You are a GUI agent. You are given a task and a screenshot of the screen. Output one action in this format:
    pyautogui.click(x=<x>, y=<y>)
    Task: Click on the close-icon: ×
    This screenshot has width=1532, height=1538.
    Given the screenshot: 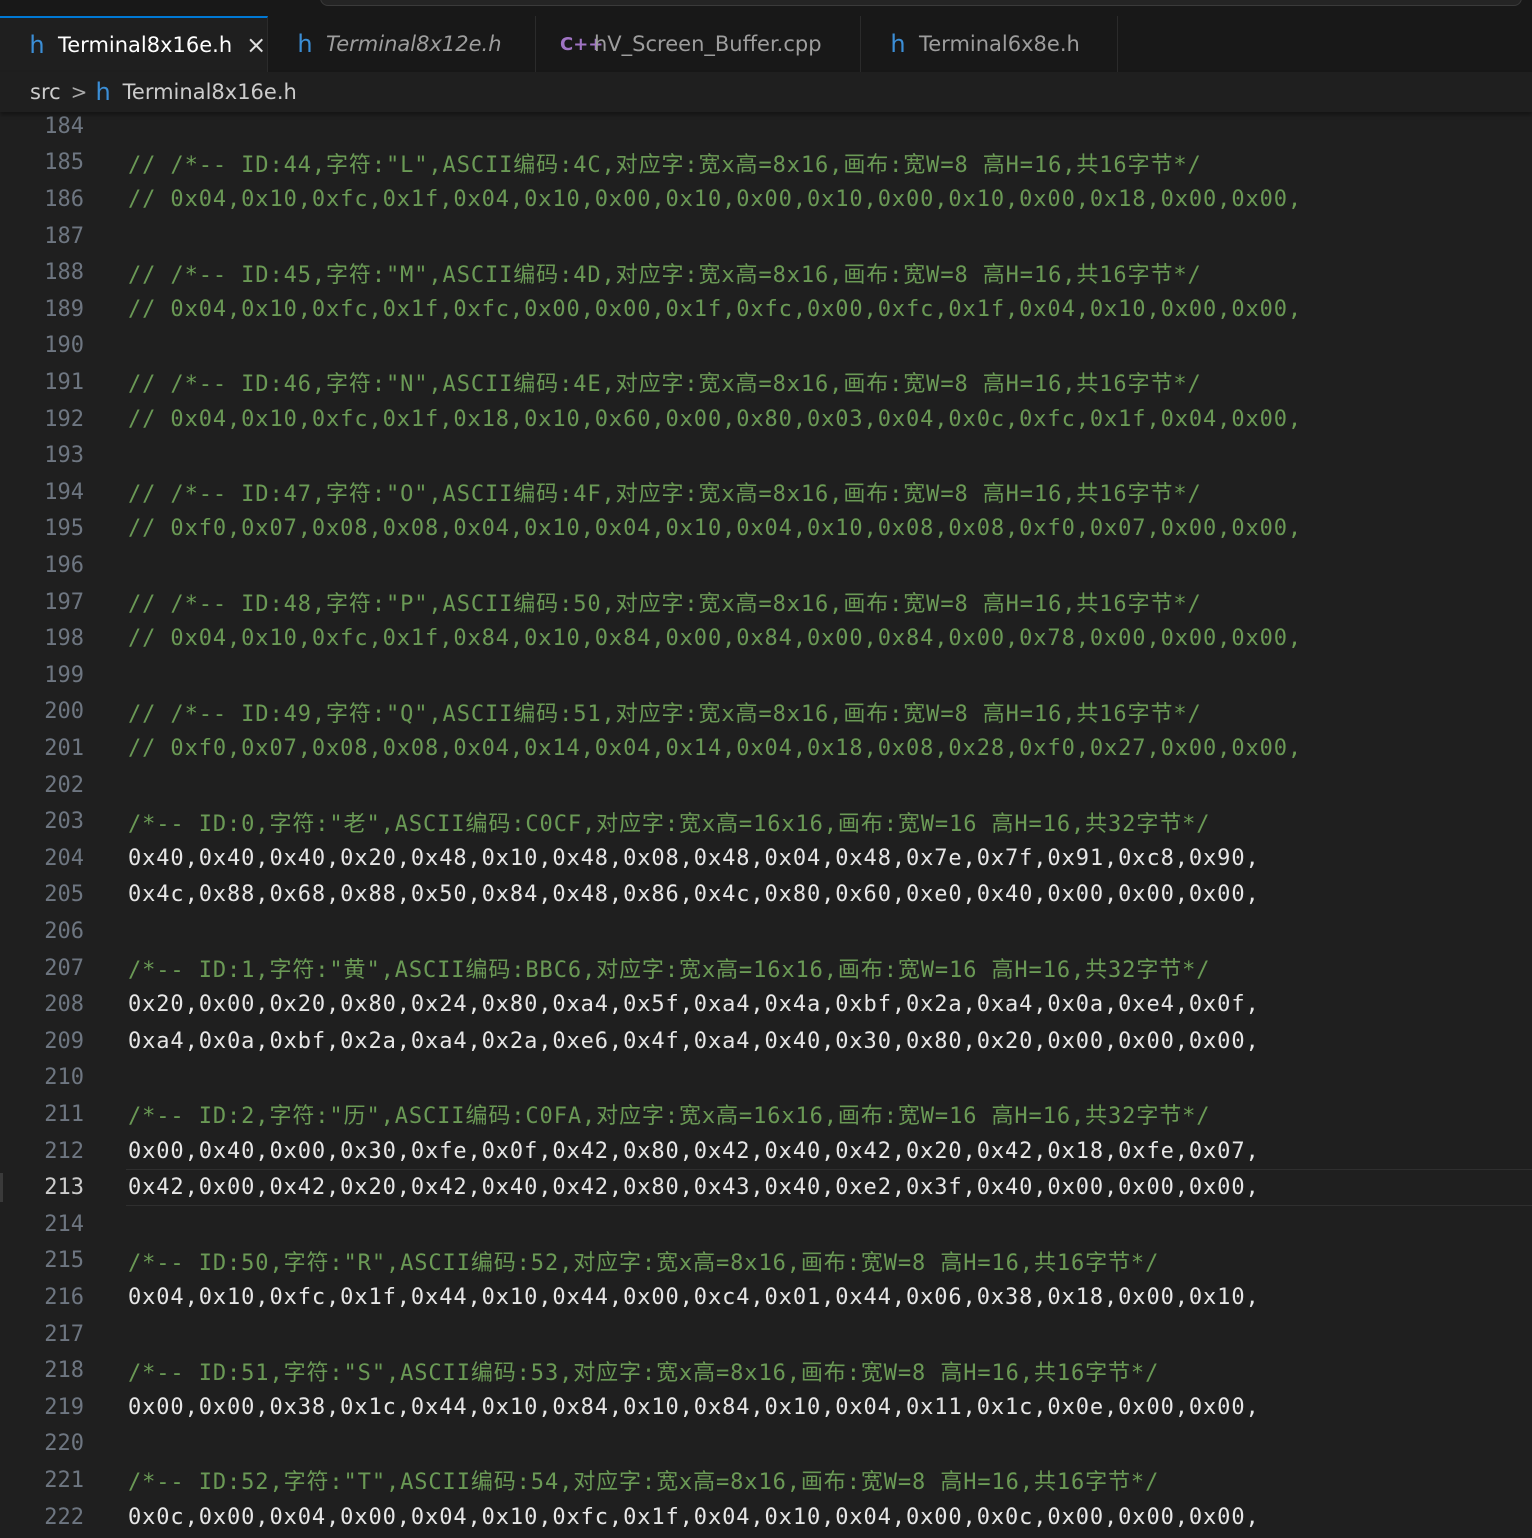 What is the action you would take?
    pyautogui.click(x=256, y=45)
    